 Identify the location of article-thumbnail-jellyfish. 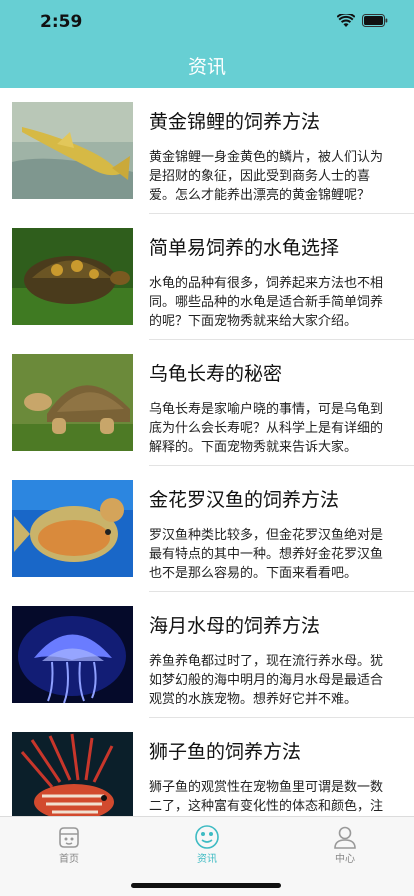
(72, 654).